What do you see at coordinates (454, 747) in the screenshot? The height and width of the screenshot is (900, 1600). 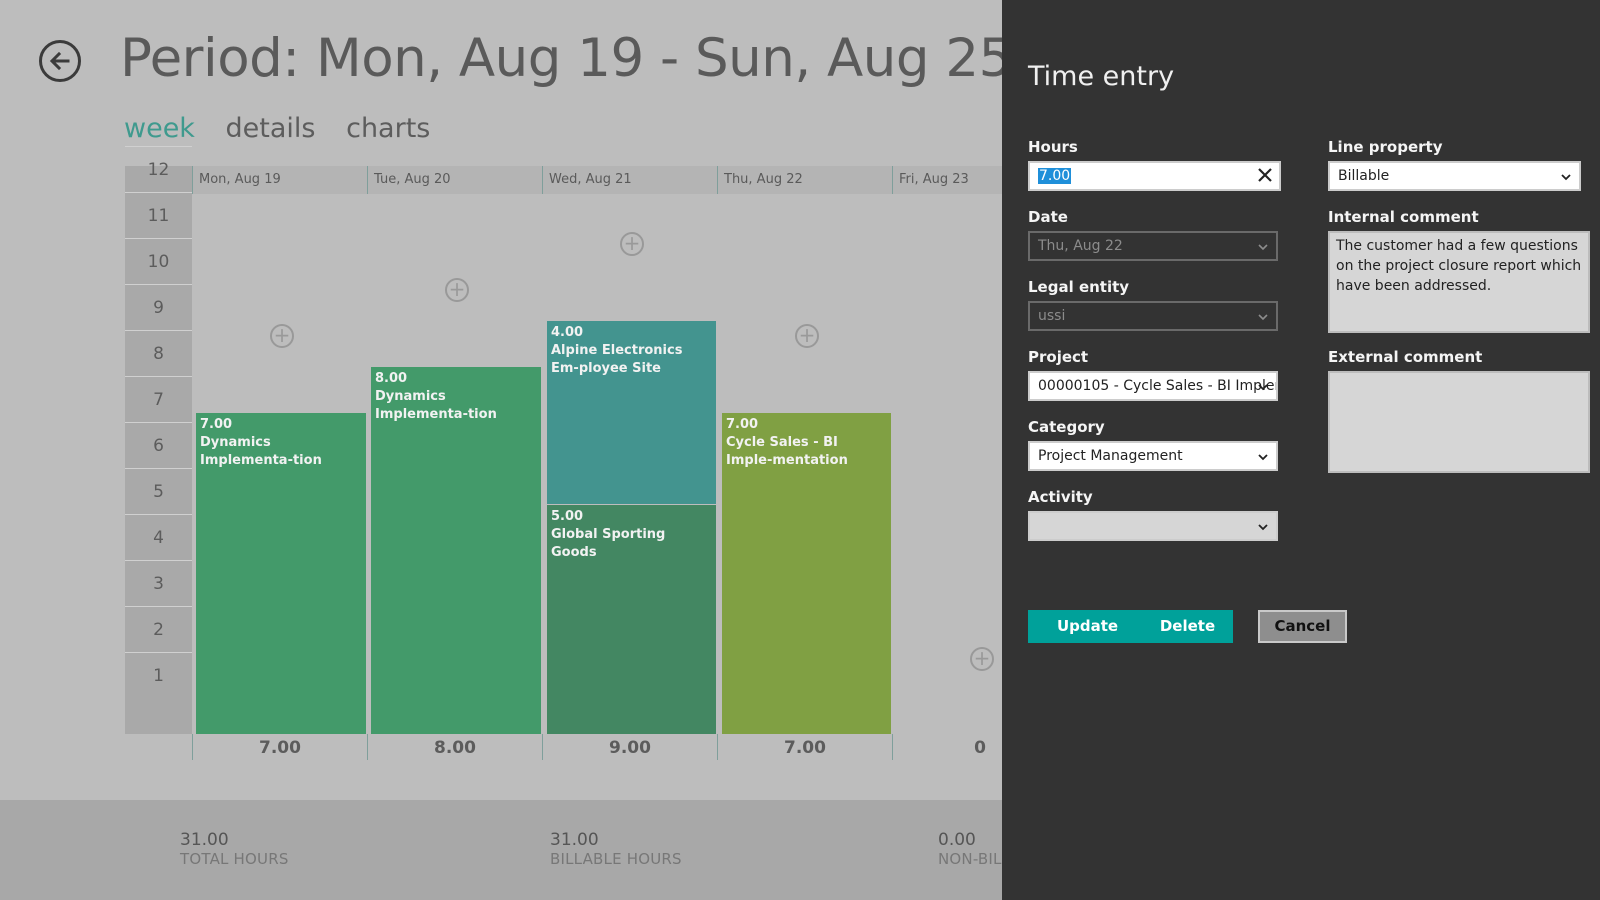 I see `daily-total: 8.00` at bounding box center [454, 747].